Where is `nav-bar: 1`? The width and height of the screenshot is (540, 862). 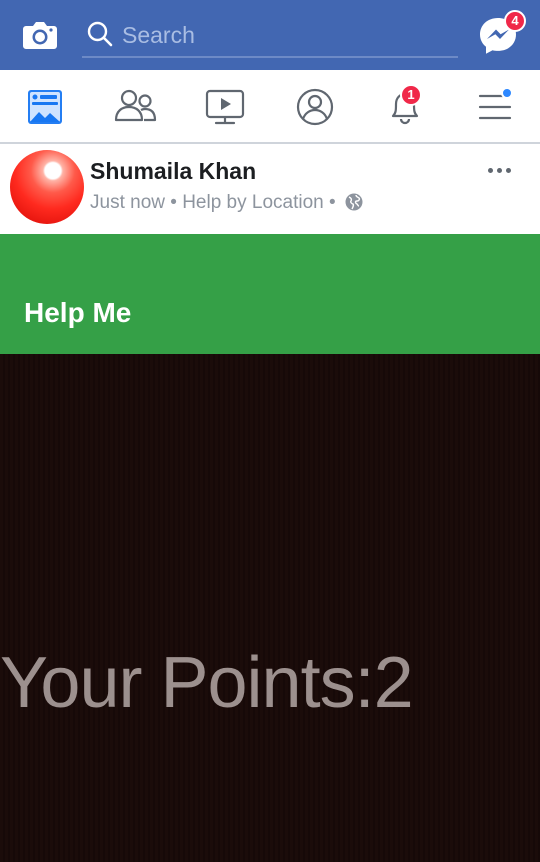 nav-bar: 1 is located at coordinates (270, 107).